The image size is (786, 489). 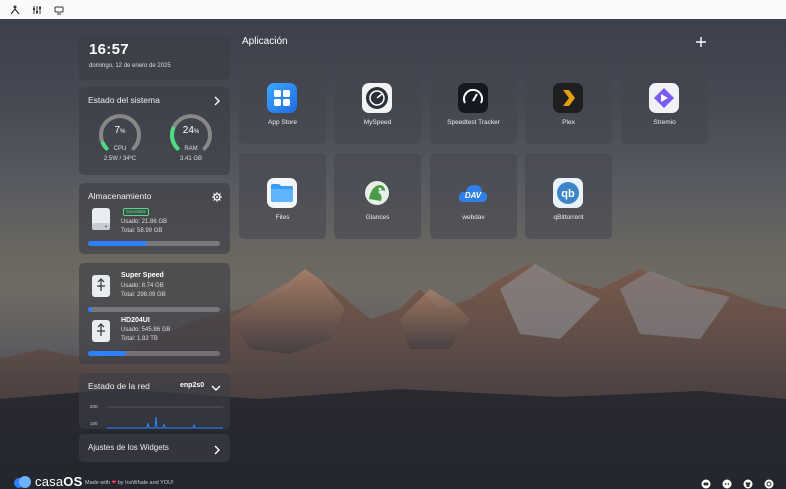 I want to click on clock-date: domingo, 12 de enero de 2025, so click(x=130, y=66).